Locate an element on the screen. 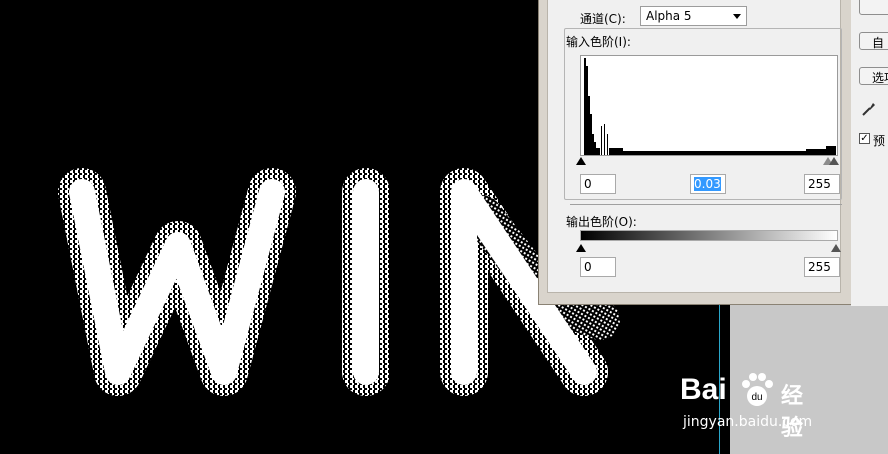  black-point-handle is located at coordinates (581, 161).